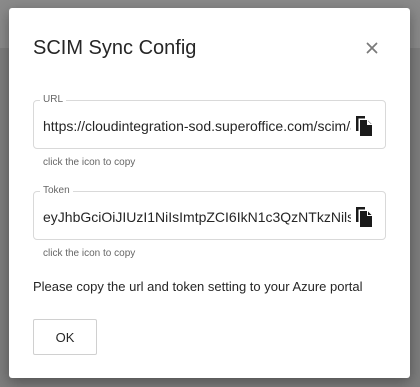 The width and height of the screenshot is (420, 387). I want to click on token-helper-text: click the icon to copy, so click(89, 253).